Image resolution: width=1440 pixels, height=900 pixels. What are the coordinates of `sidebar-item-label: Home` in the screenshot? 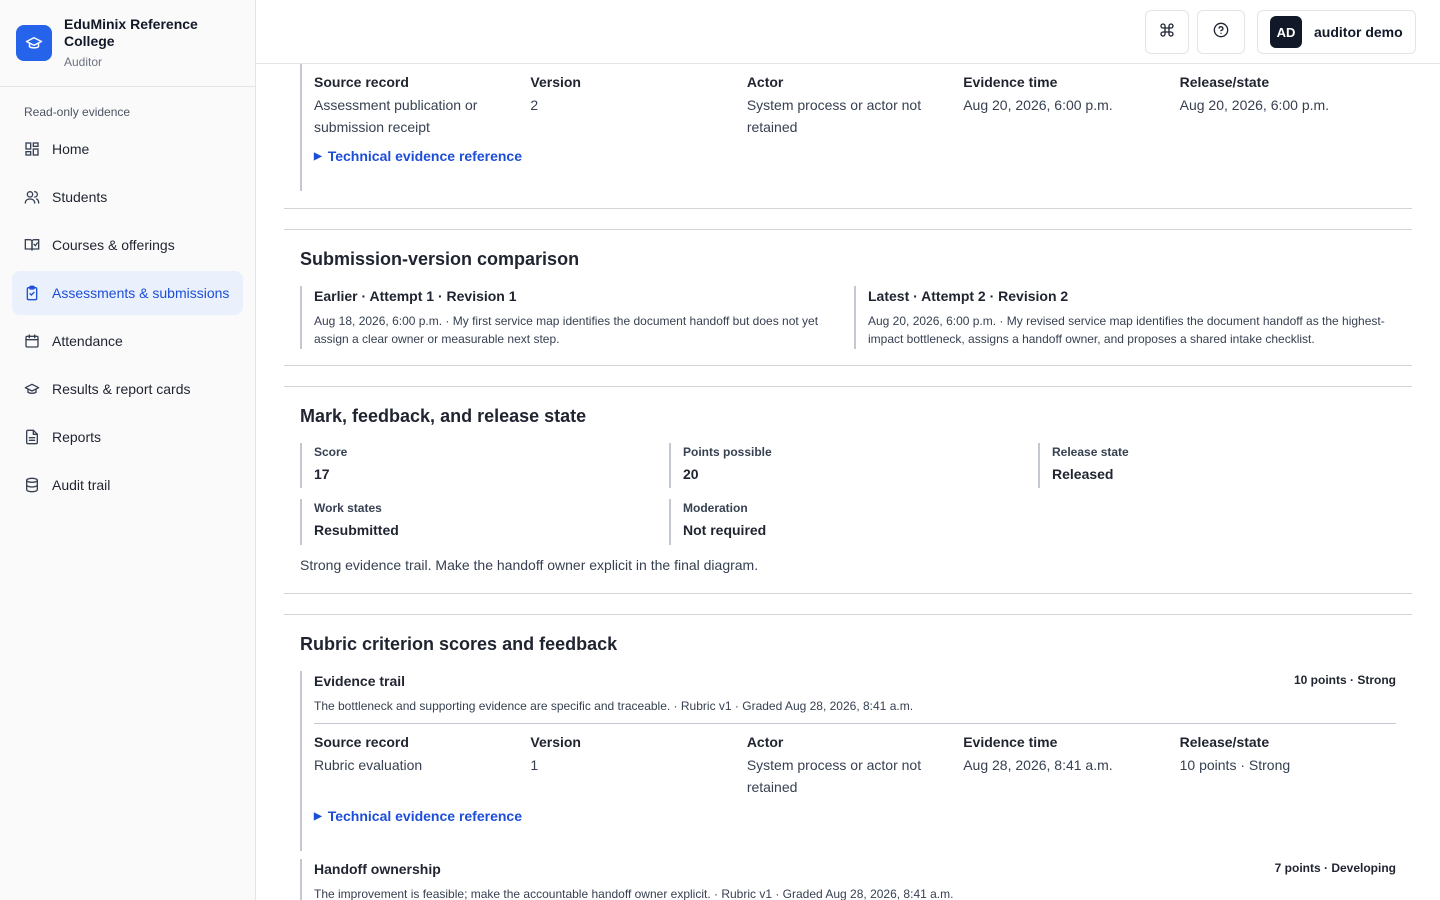 It's located at (71, 149).